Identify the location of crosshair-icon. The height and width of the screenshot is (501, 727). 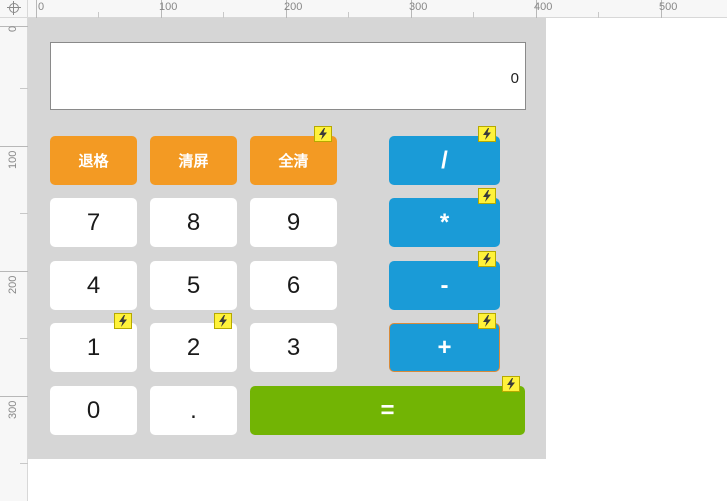
(14, 8).